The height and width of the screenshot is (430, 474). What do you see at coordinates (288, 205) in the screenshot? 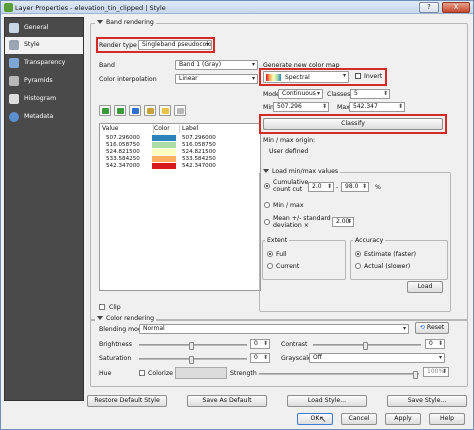
I see `minmax-label: Min / max` at bounding box center [288, 205].